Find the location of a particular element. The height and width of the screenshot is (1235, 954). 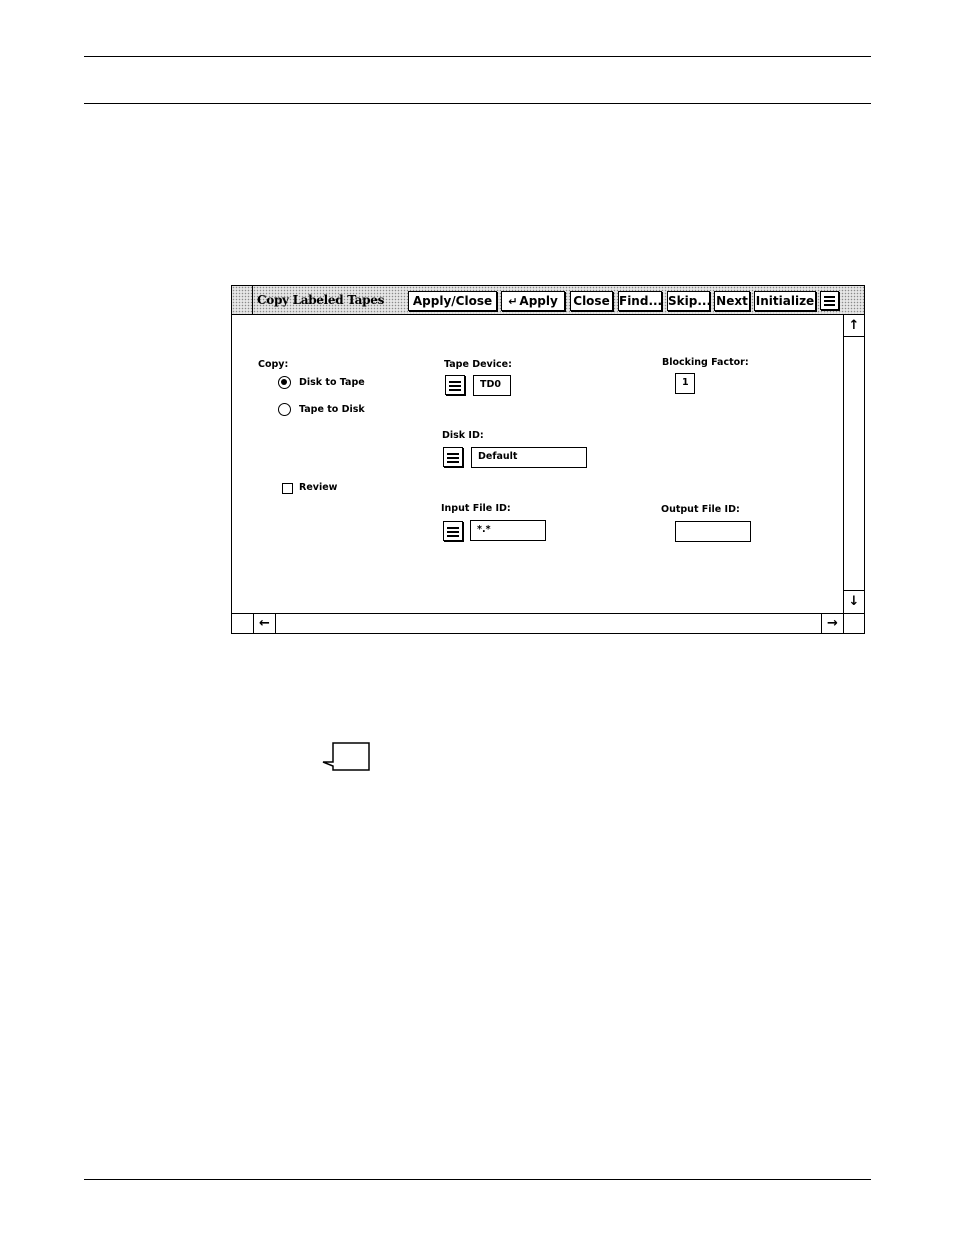

scroll-corner-right is located at coordinates (853, 623).